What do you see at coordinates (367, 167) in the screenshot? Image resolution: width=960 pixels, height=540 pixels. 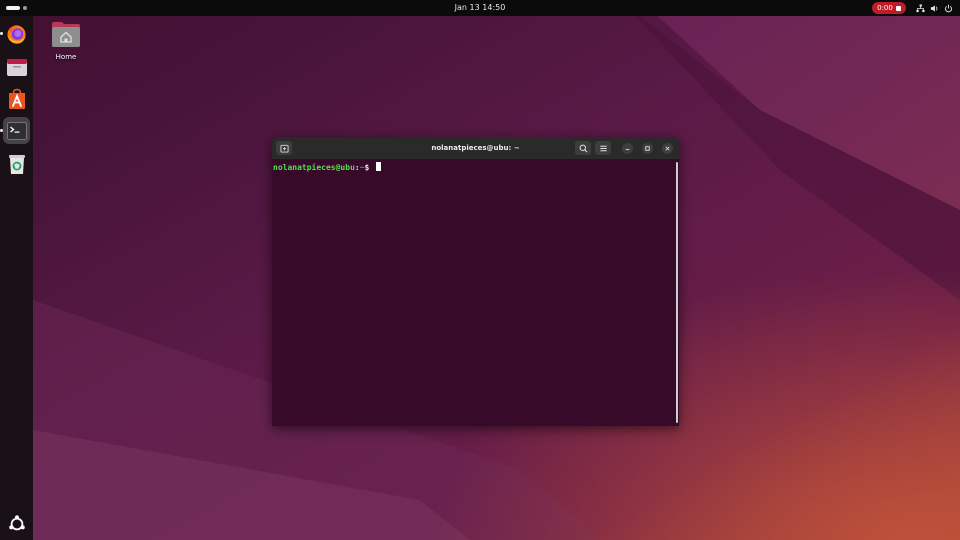 I see `prompt-symbol: $` at bounding box center [367, 167].